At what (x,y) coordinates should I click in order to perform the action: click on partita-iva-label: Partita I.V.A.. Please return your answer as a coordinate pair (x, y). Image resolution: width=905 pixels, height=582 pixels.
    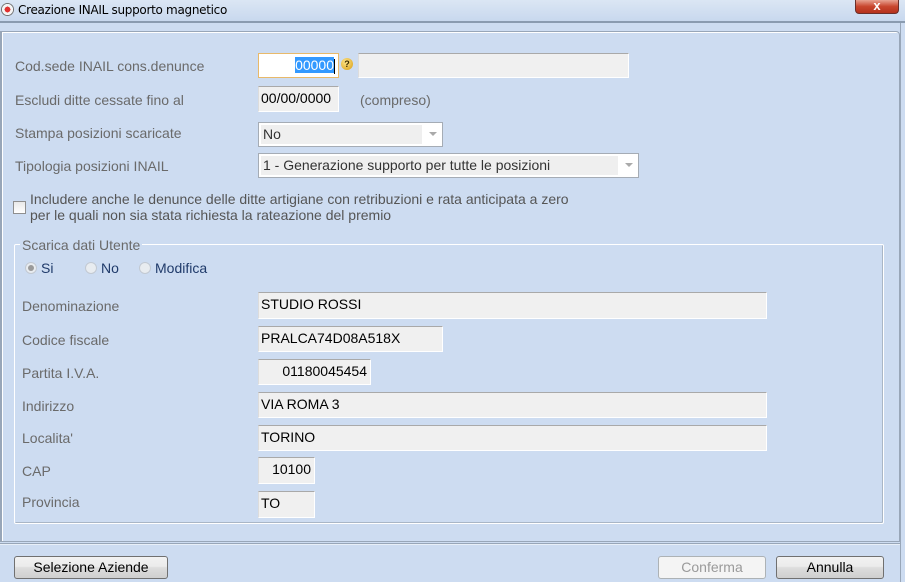
    Looking at the image, I should click on (61, 373).